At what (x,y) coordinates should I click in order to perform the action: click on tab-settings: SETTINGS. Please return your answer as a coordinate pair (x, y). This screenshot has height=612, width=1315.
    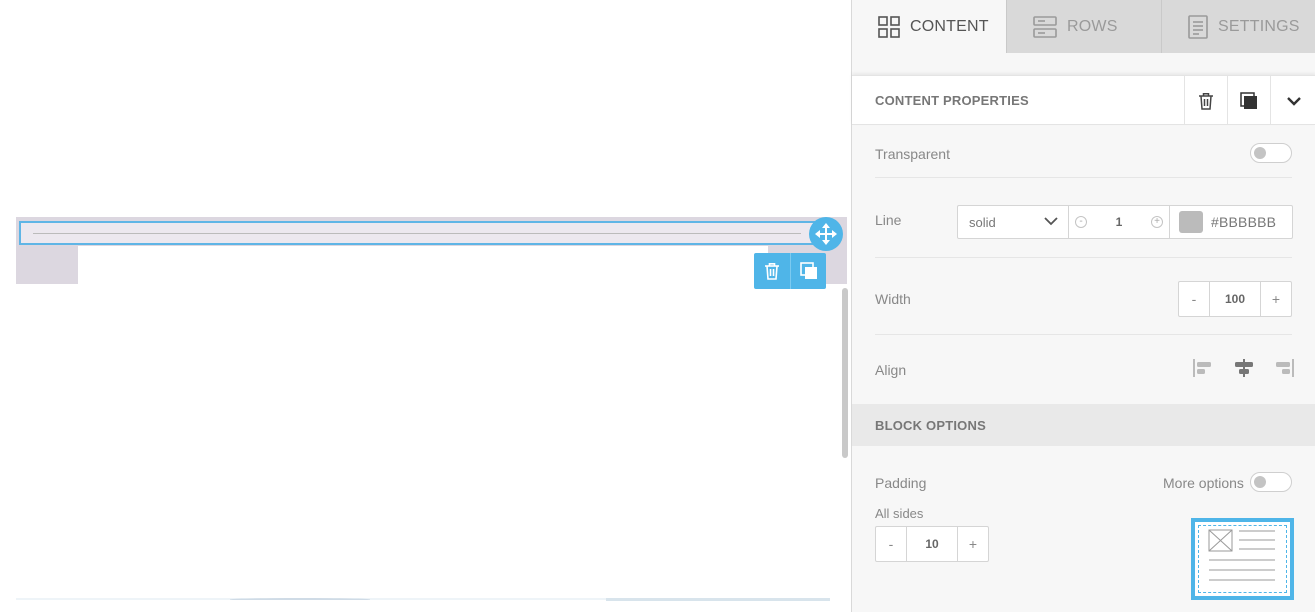
    Looking at the image, I should click on (1238, 26).